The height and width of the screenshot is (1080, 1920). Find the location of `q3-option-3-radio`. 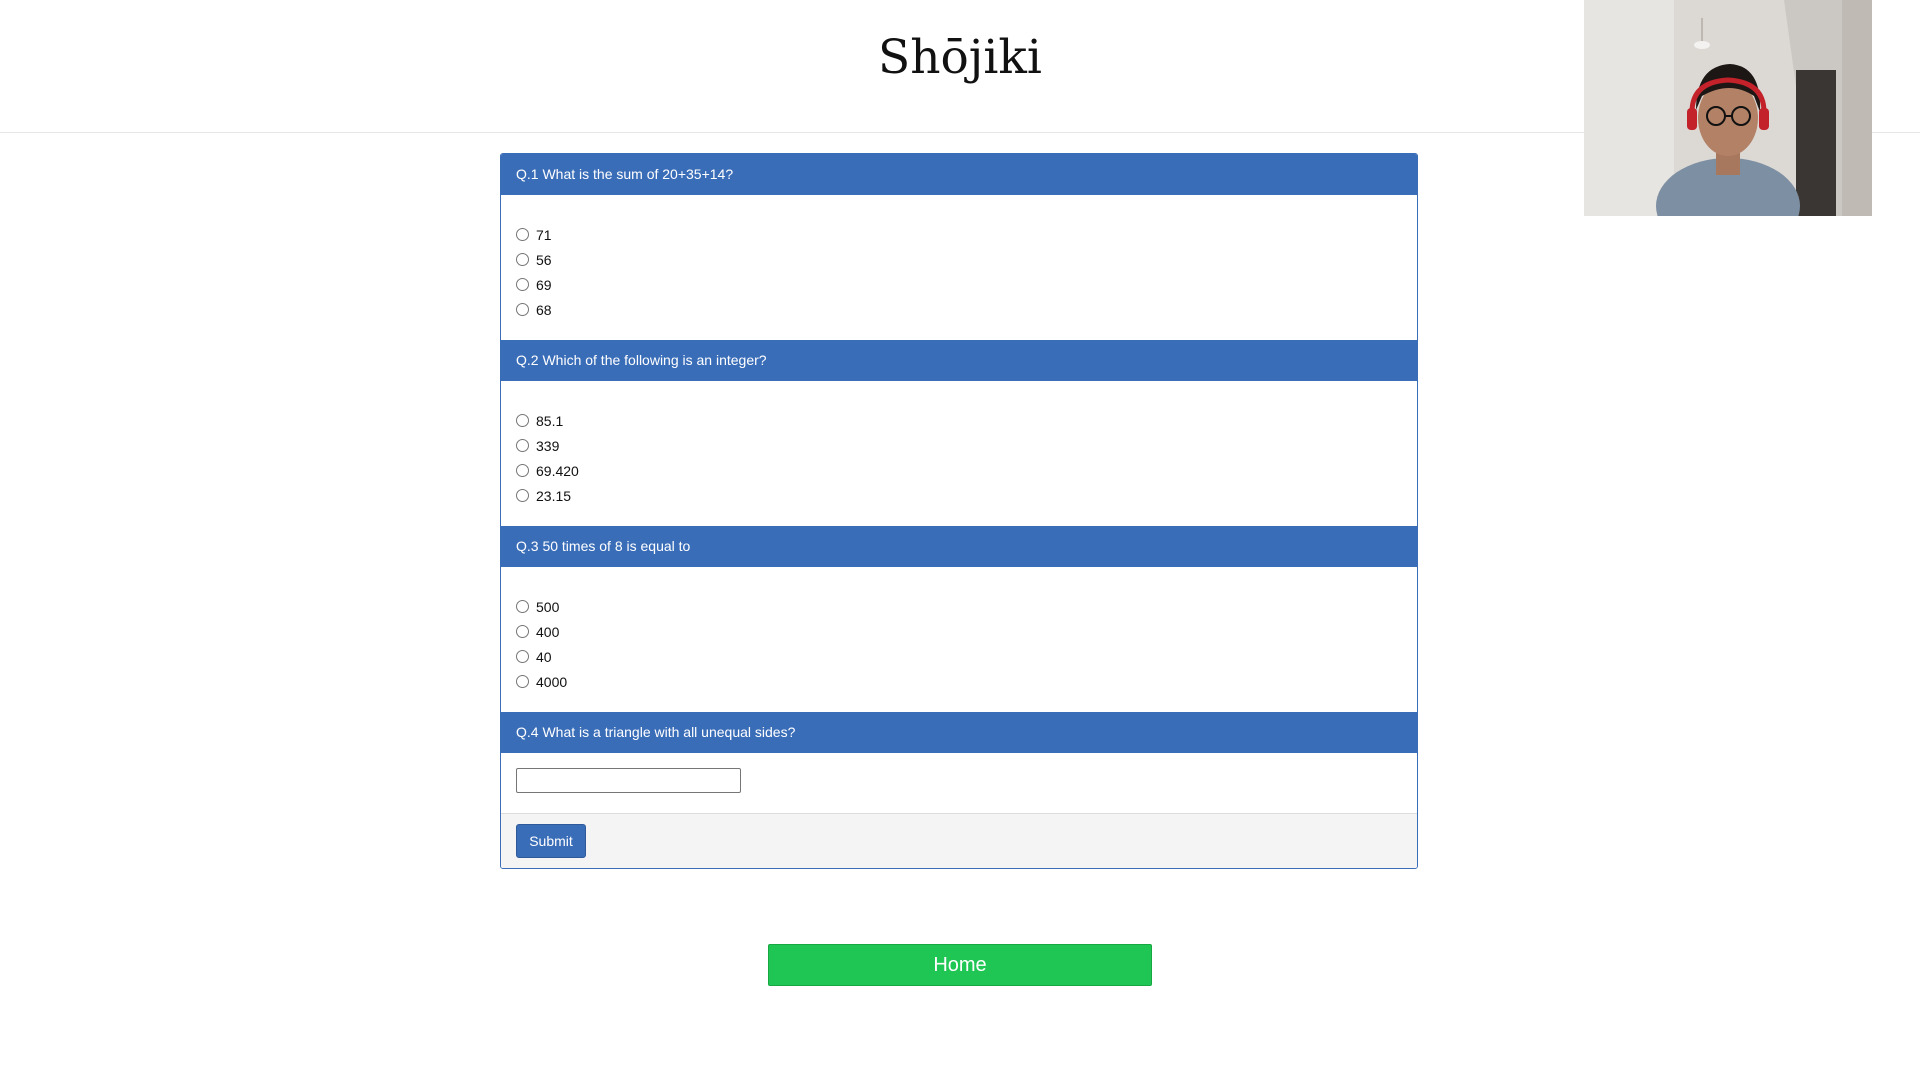

q3-option-3-radio is located at coordinates (522, 656).